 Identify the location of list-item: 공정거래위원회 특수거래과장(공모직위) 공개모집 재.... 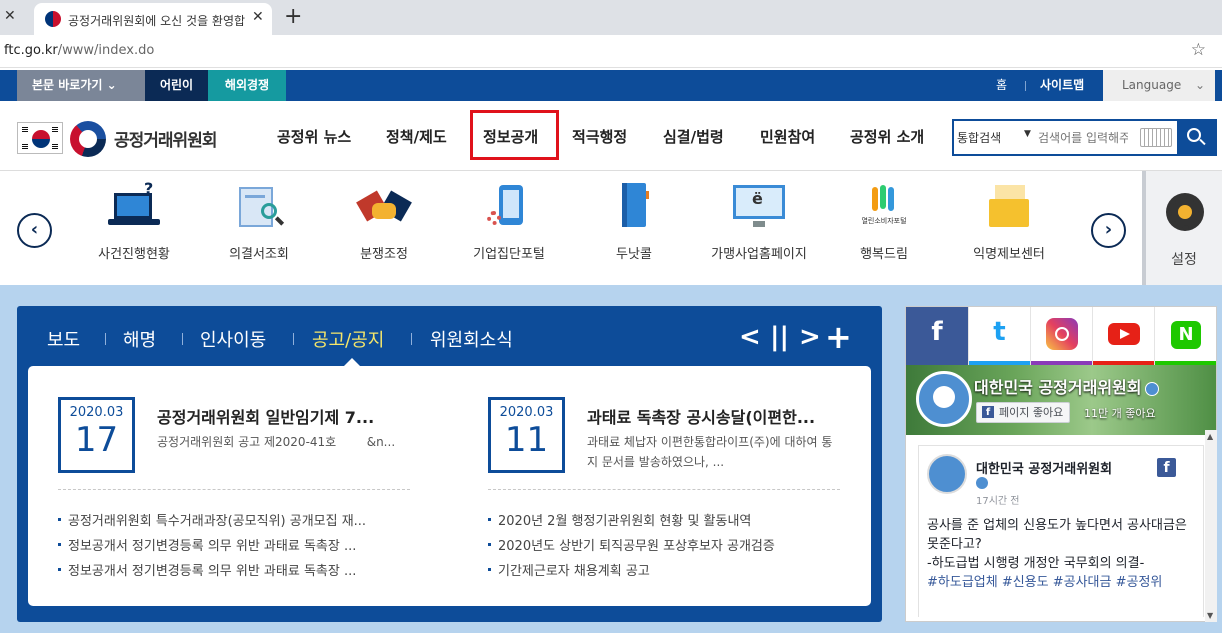
(212, 522).